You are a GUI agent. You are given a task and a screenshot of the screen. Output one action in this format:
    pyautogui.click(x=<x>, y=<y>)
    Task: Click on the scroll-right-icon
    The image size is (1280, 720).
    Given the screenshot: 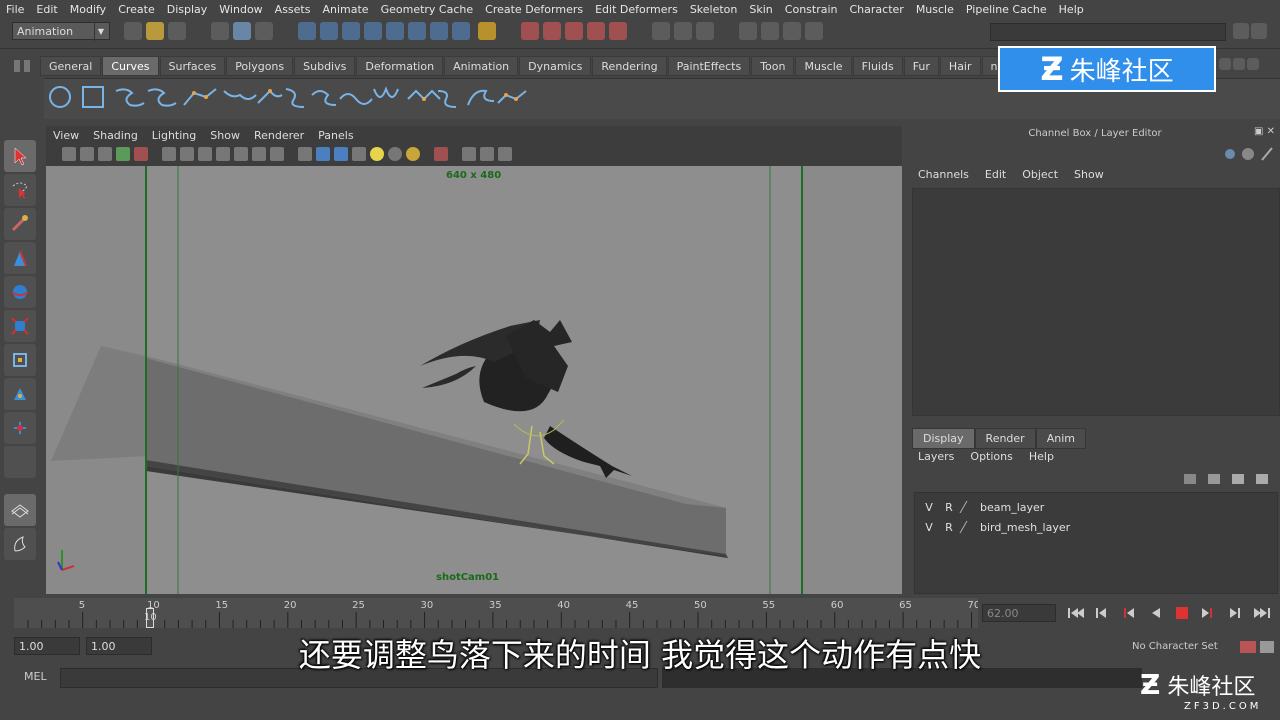 What is the action you would take?
    pyautogui.click(x=1239, y=64)
    